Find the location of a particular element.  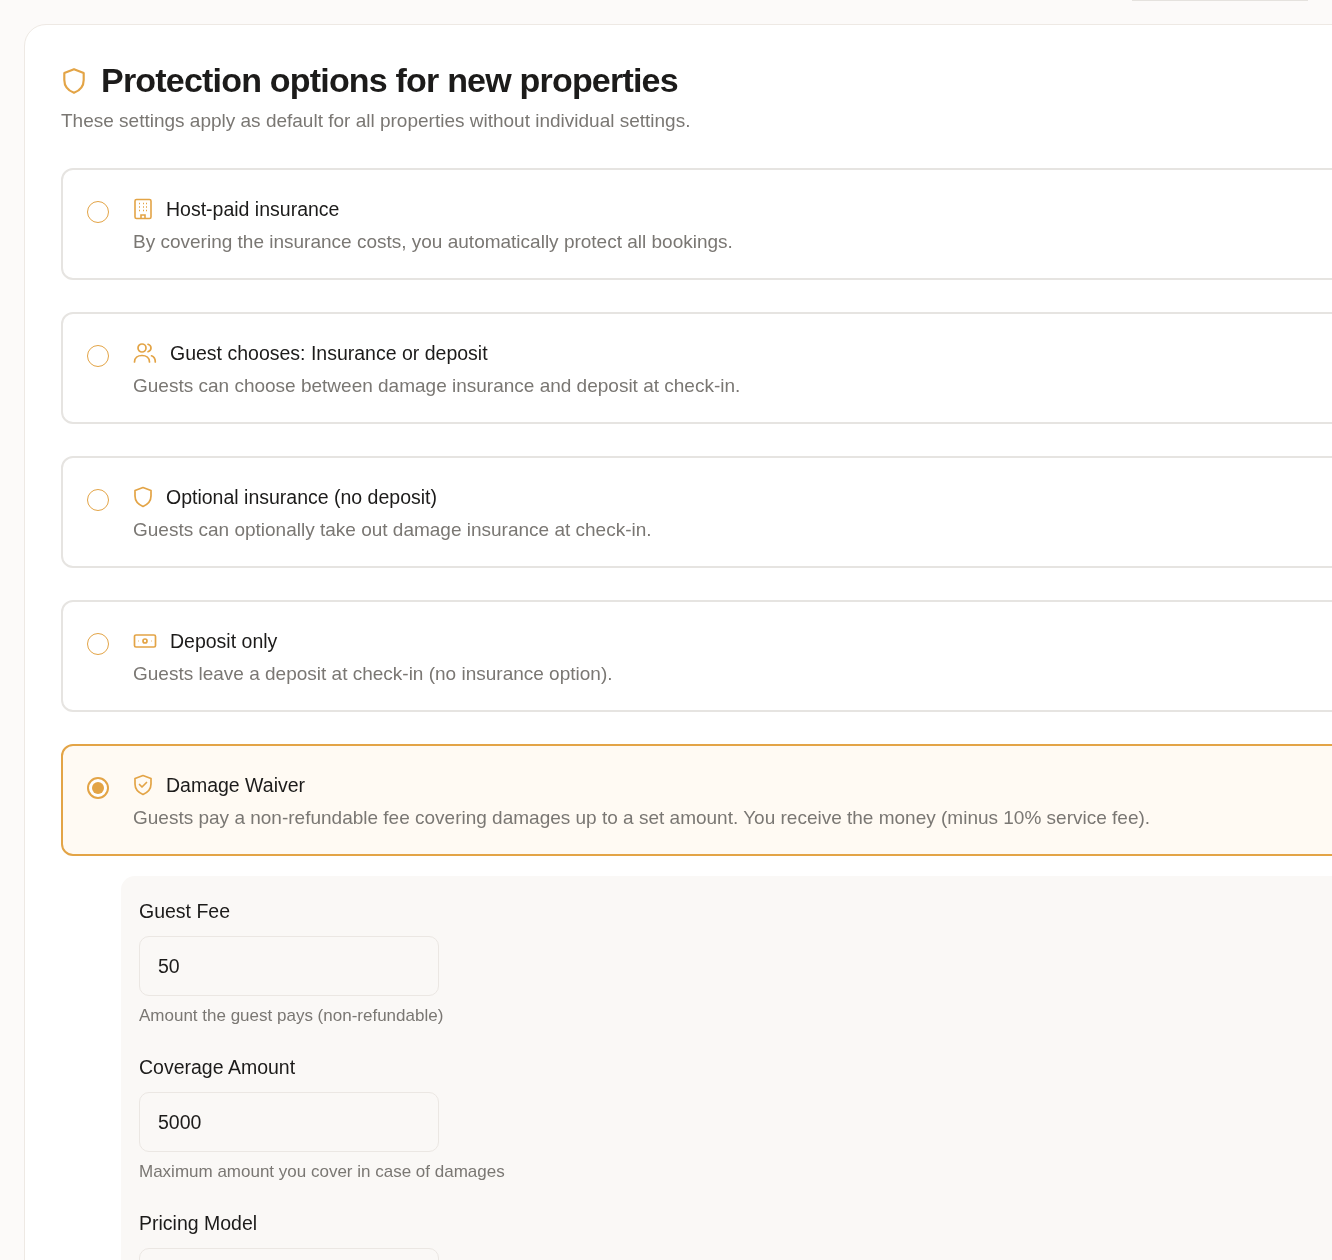

protection-option: Optional insurance (no deposit) Guests can optionally take out damage insurance at check-in. is located at coordinates (696, 512).